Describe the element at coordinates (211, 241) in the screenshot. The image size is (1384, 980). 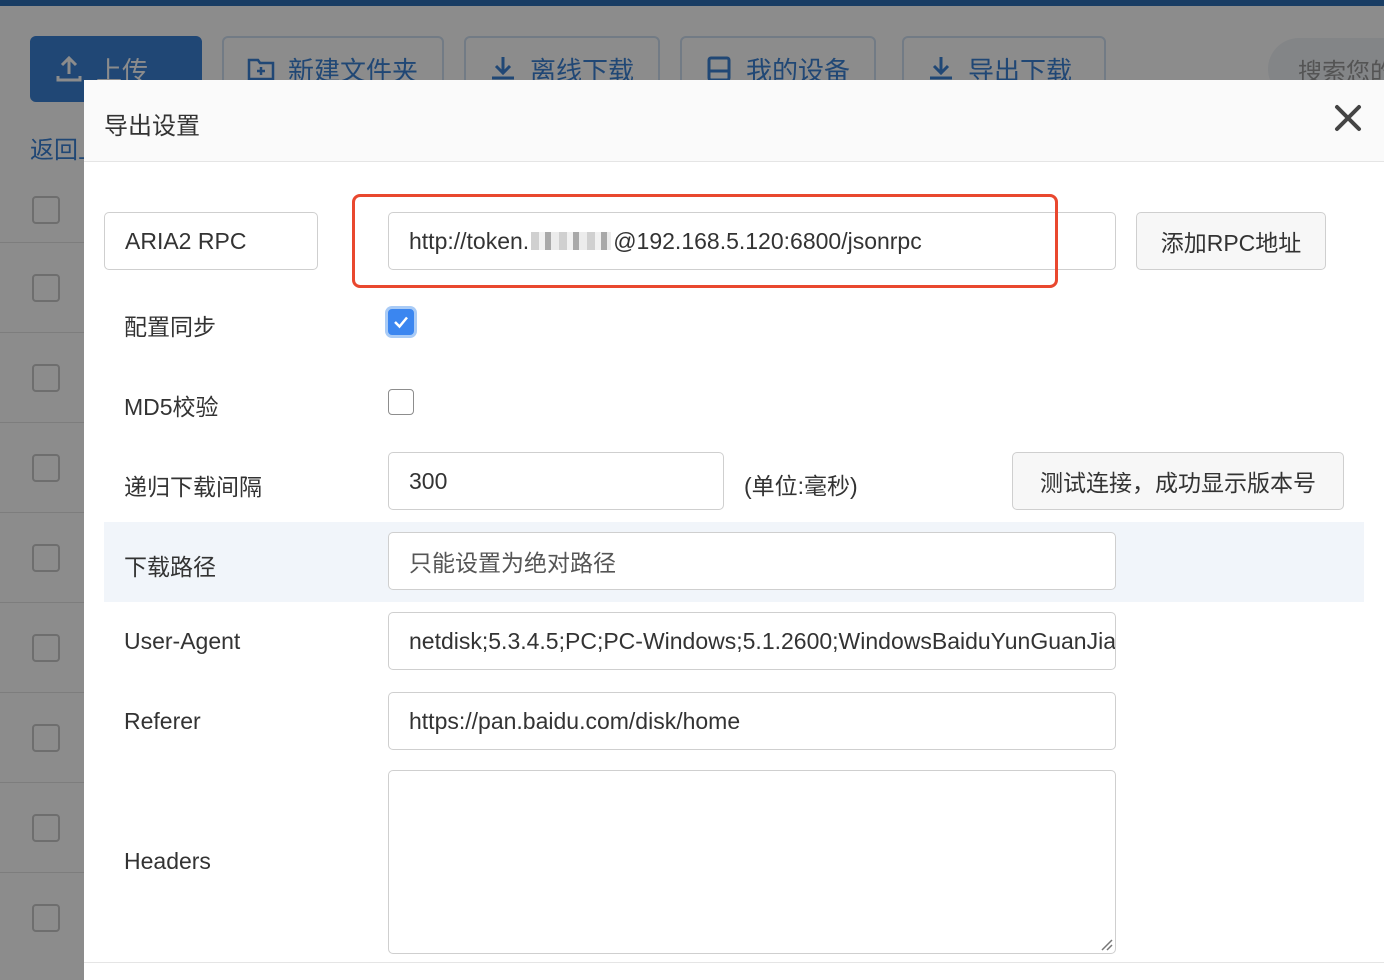
I see `rpc-type-select: ARIA2 RPC` at that location.